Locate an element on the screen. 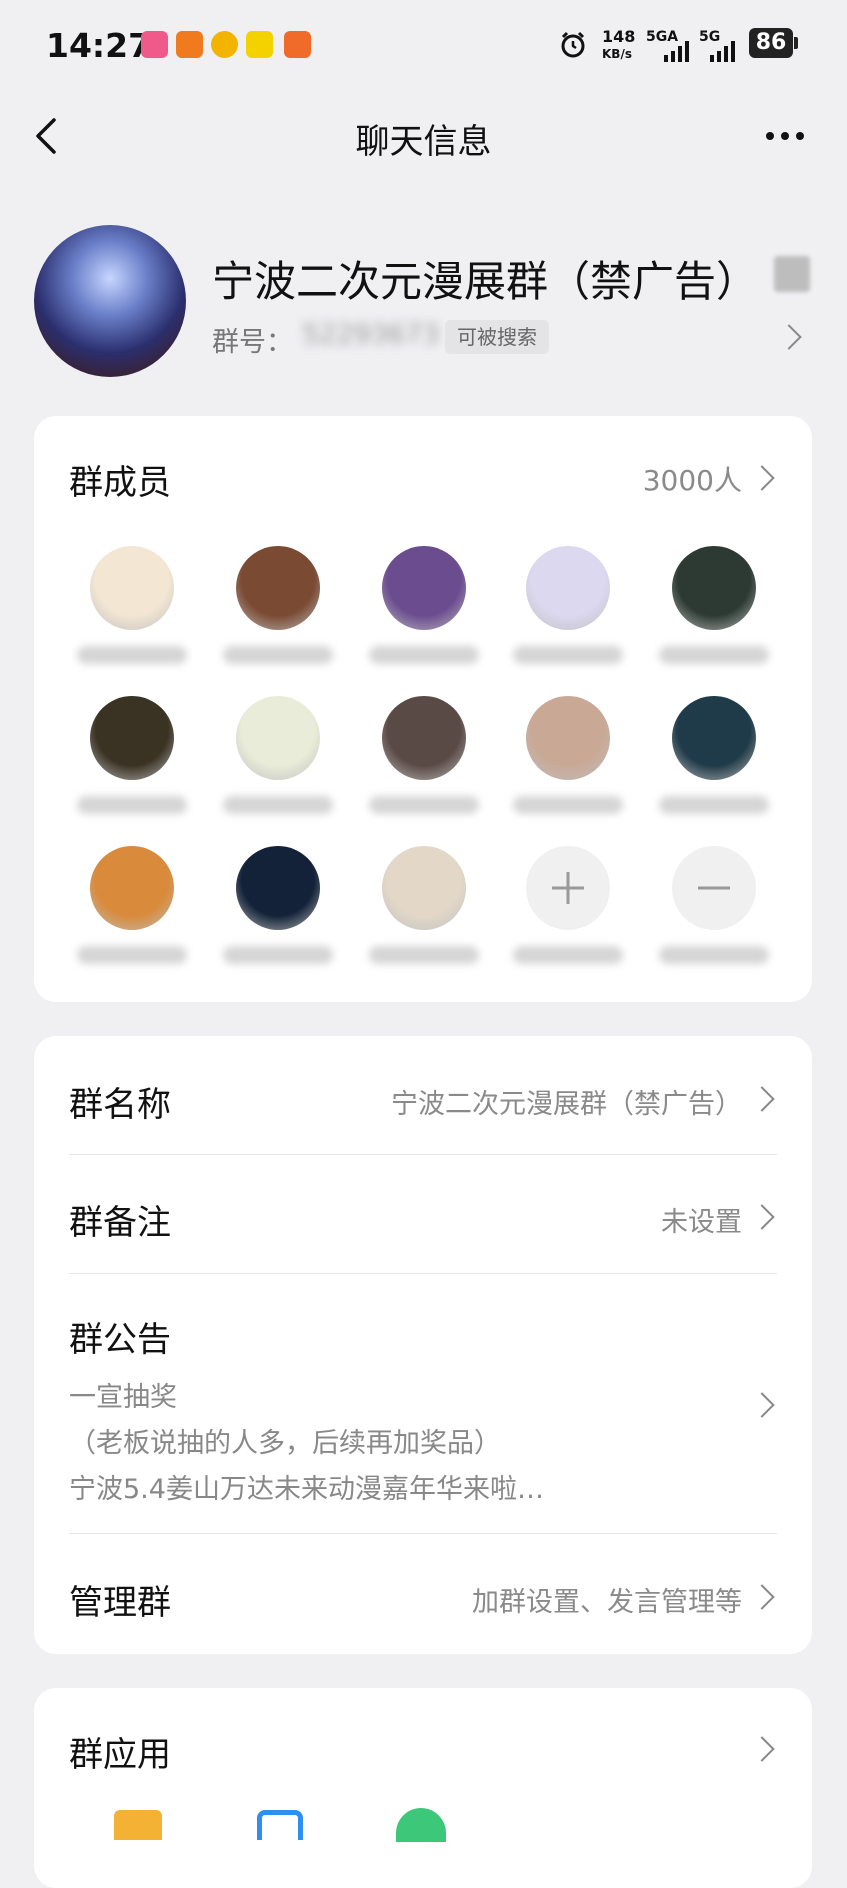  group-avatar is located at coordinates (110, 301).